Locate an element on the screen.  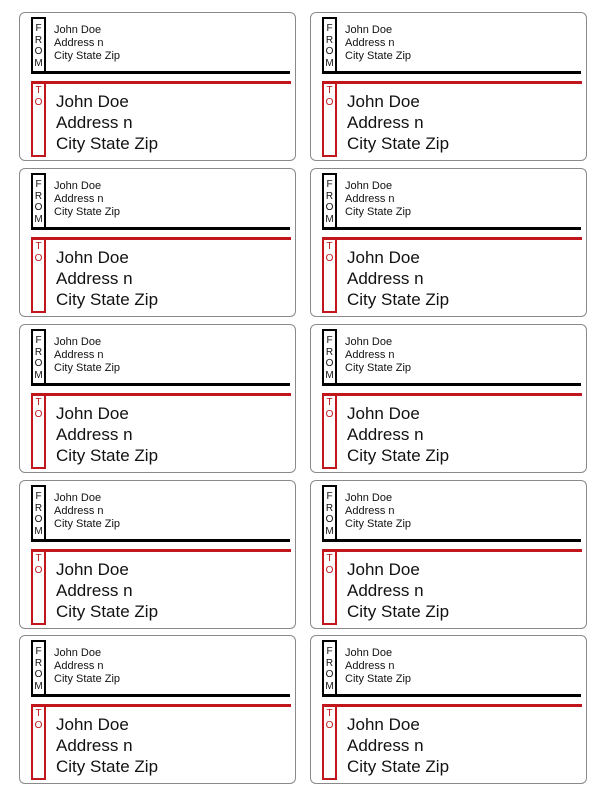
from-tag: FROM is located at coordinates (329, 46).